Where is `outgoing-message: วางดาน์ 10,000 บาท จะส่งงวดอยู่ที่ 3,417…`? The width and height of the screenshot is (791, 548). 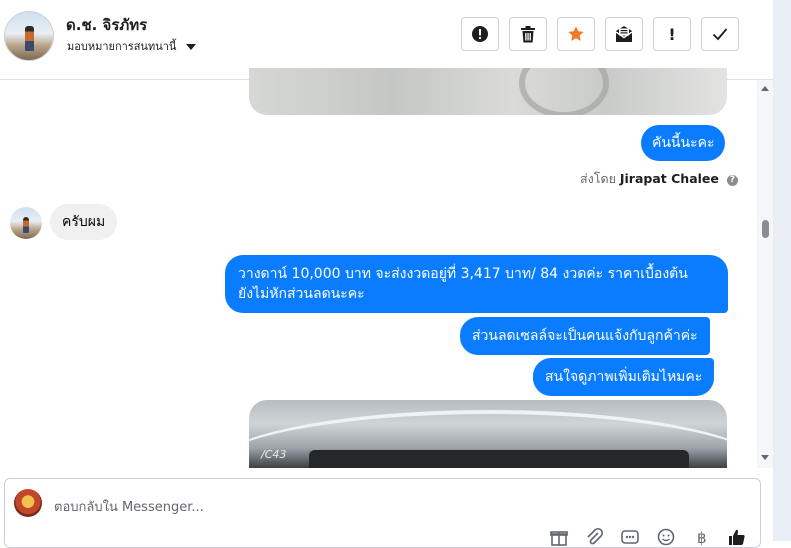
outgoing-message: วางดาน์ 10,000 บาท จะส่งงวดอยู่ที่ 3,417… is located at coordinates (476, 284).